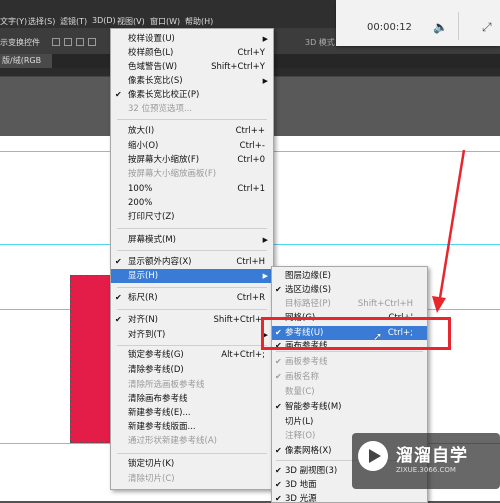 Image resolution: width=500 pixels, height=503 pixels. I want to click on play-logo-icon, so click(373, 456).